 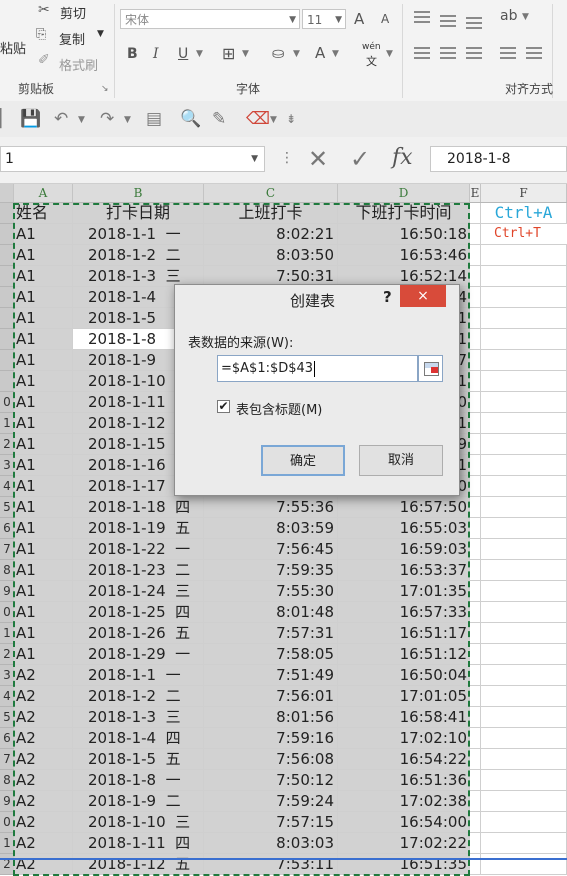 I want to click on cell-clock-out: 16:54:22, so click(x=404, y=759).